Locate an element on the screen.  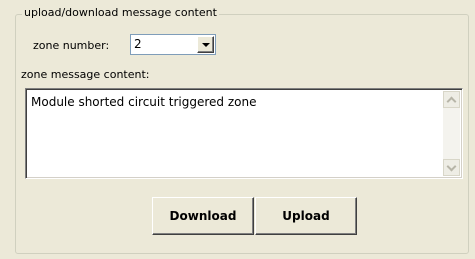
zone-number-dropdown-button is located at coordinates (205, 44).